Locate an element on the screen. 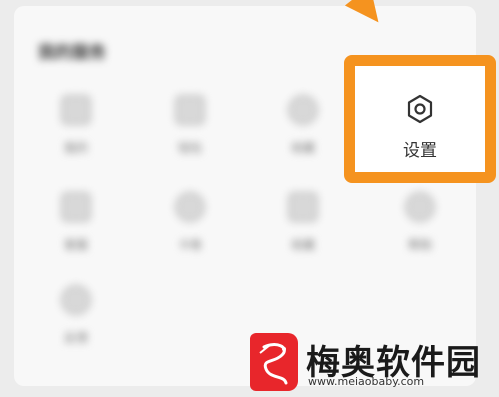 The width and height of the screenshot is (499, 397). phone-icon is located at coordinates (76, 110).